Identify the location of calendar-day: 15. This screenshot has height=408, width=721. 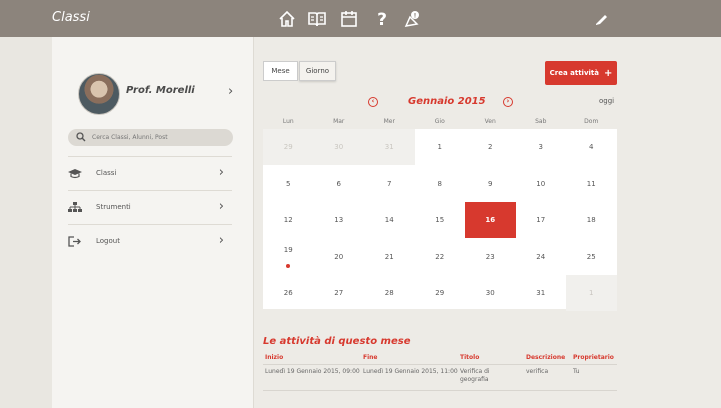
(440, 220).